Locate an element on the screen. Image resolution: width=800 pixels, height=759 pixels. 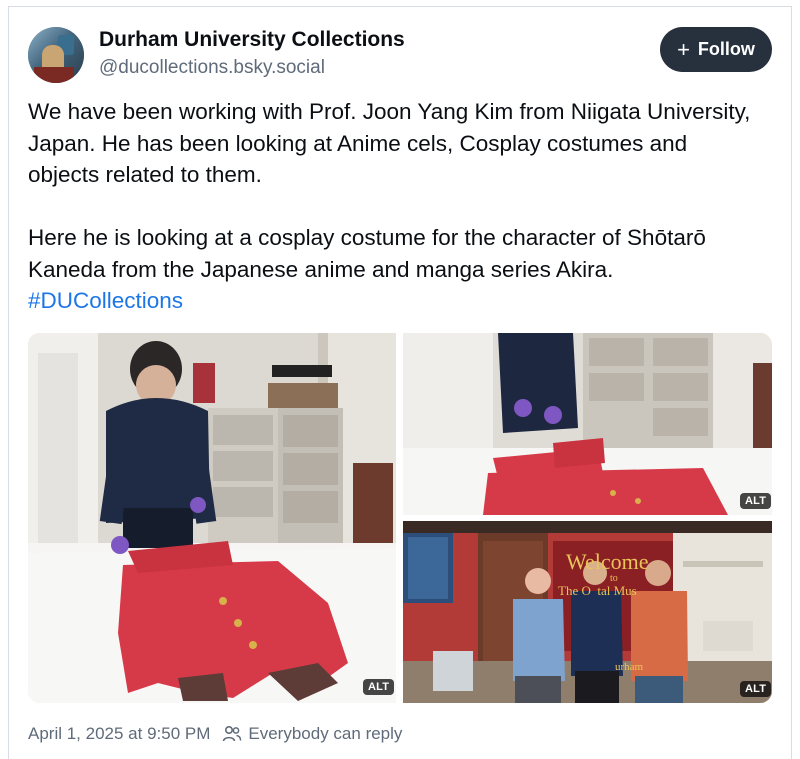
follow-button: + Follow is located at coordinates (716, 49).